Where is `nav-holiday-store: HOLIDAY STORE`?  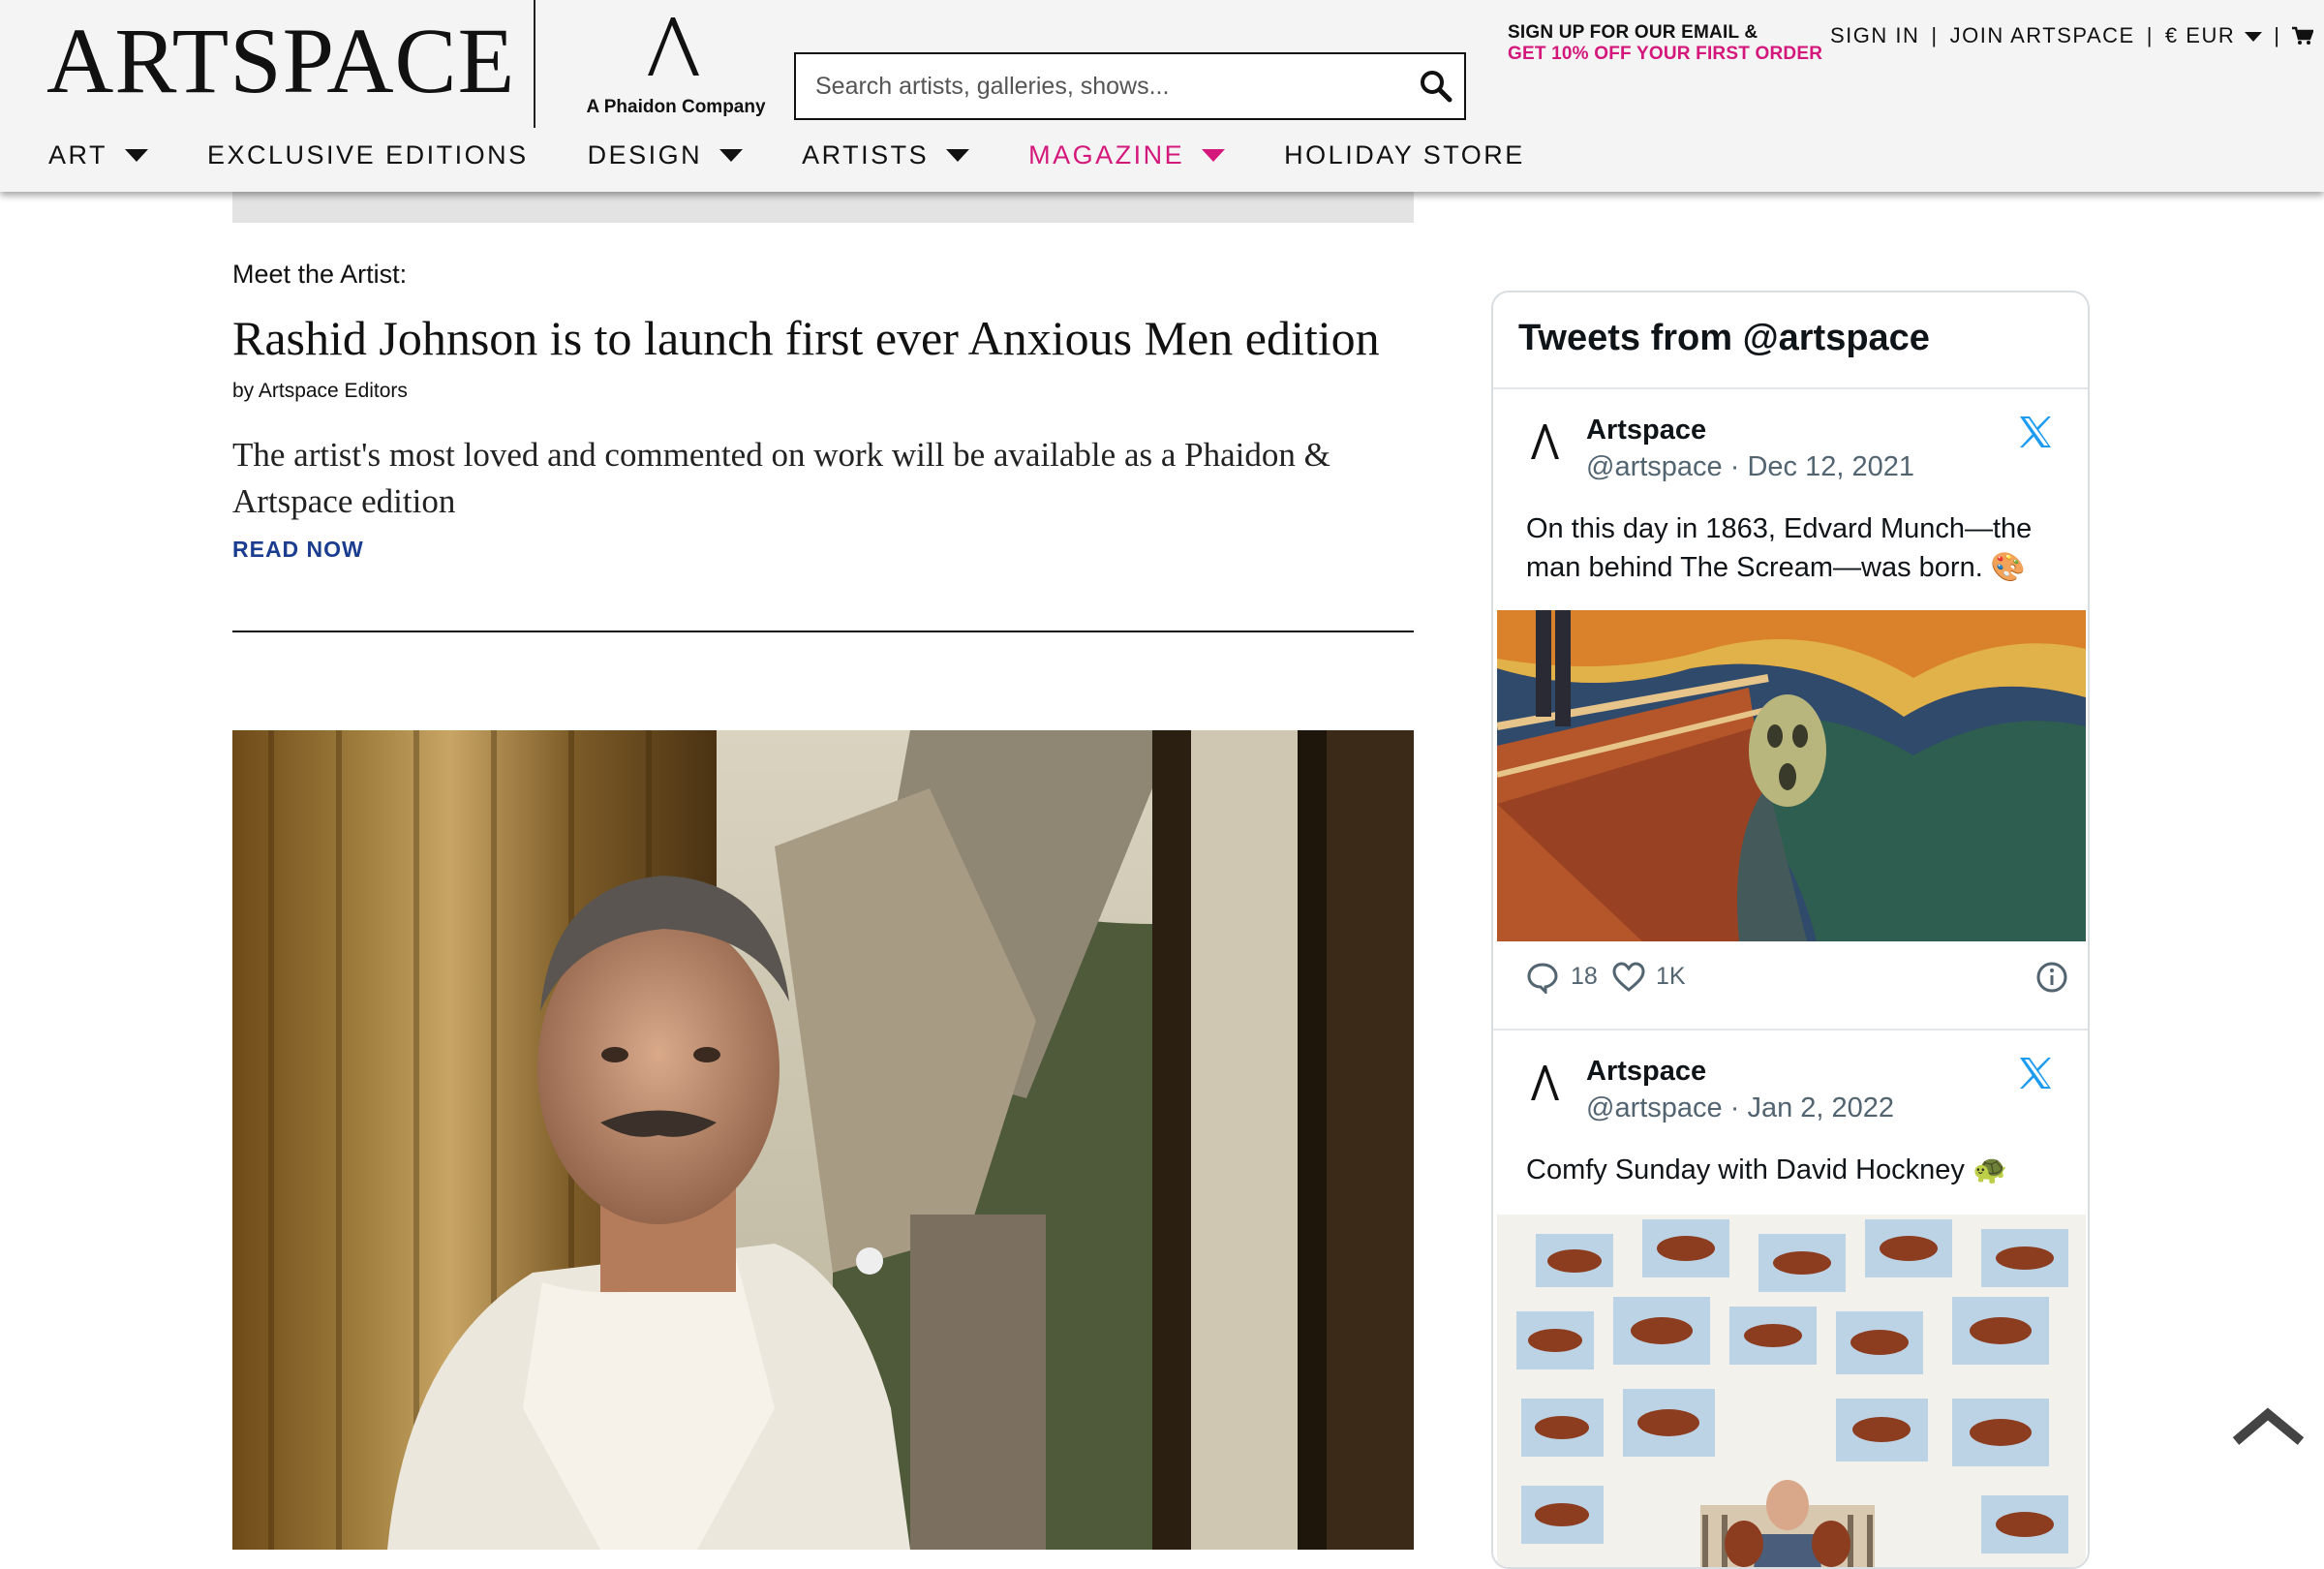
nav-holiday-store: HOLIDAY STORE is located at coordinates (1404, 155).